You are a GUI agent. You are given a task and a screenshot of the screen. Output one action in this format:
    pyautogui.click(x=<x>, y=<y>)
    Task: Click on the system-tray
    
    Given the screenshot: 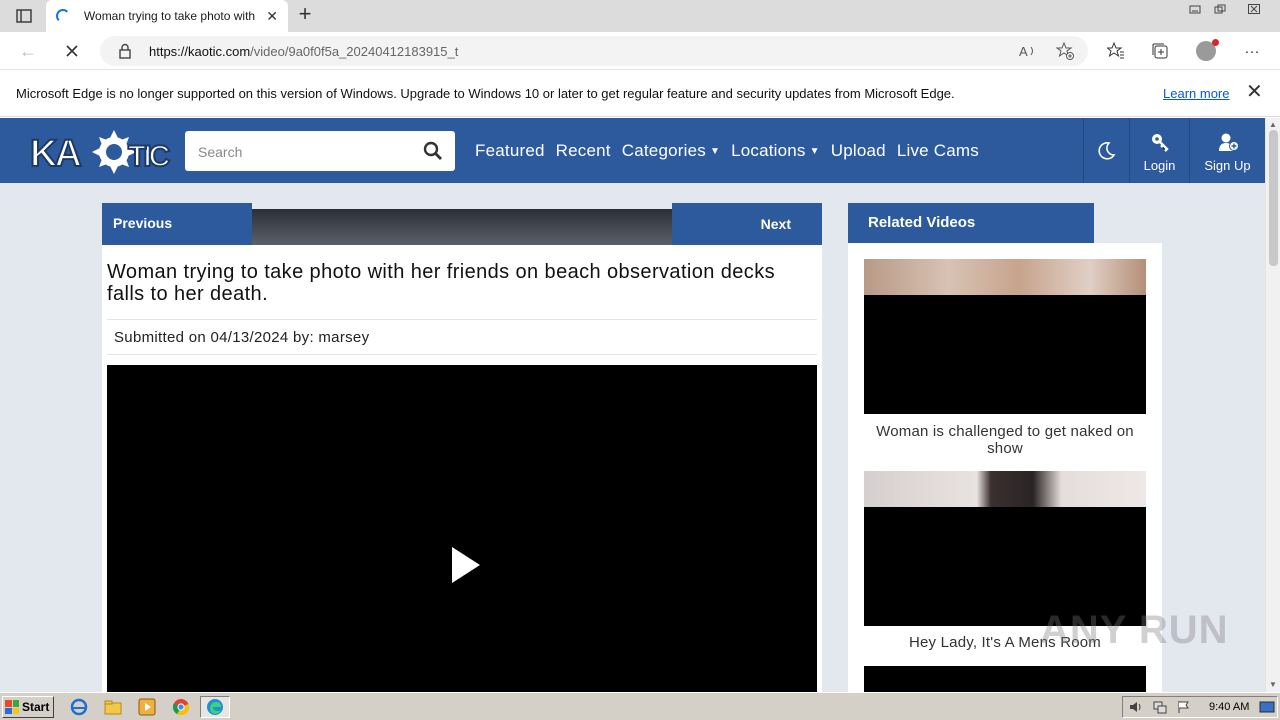 What is the action you would take?
    pyautogui.click(x=1200, y=707)
    